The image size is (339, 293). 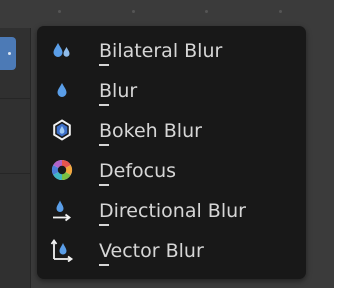 What do you see at coordinates (150, 131) in the screenshot?
I see `menu-item-label: Bokeh Blur` at bounding box center [150, 131].